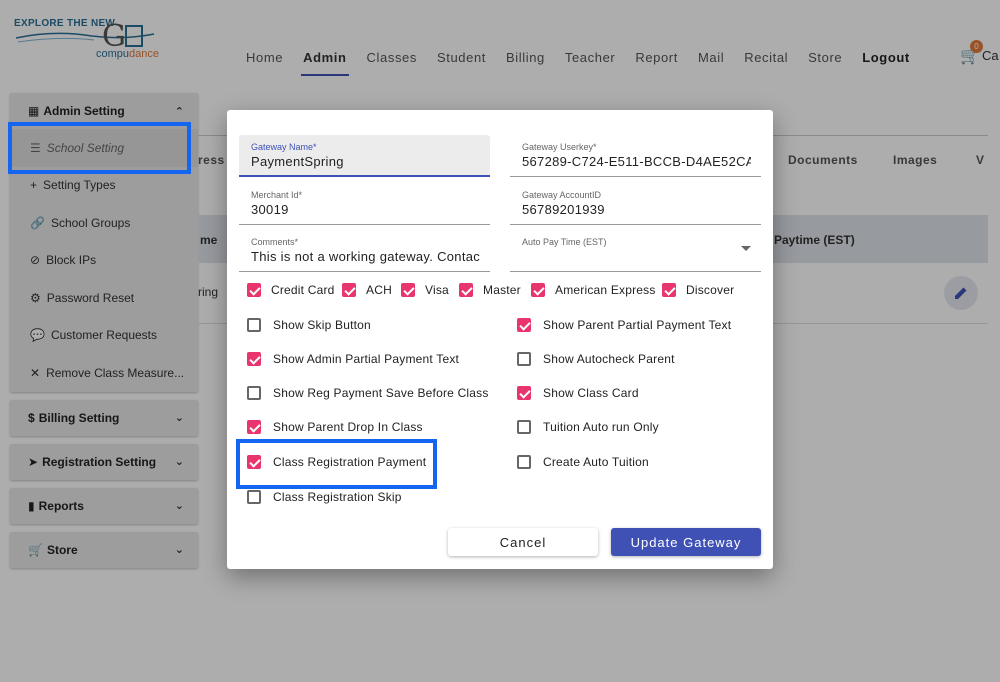 This screenshot has width=1000, height=682. Describe the element at coordinates (336, 464) in the screenshot. I see `highlight-class-registration-payment` at that location.